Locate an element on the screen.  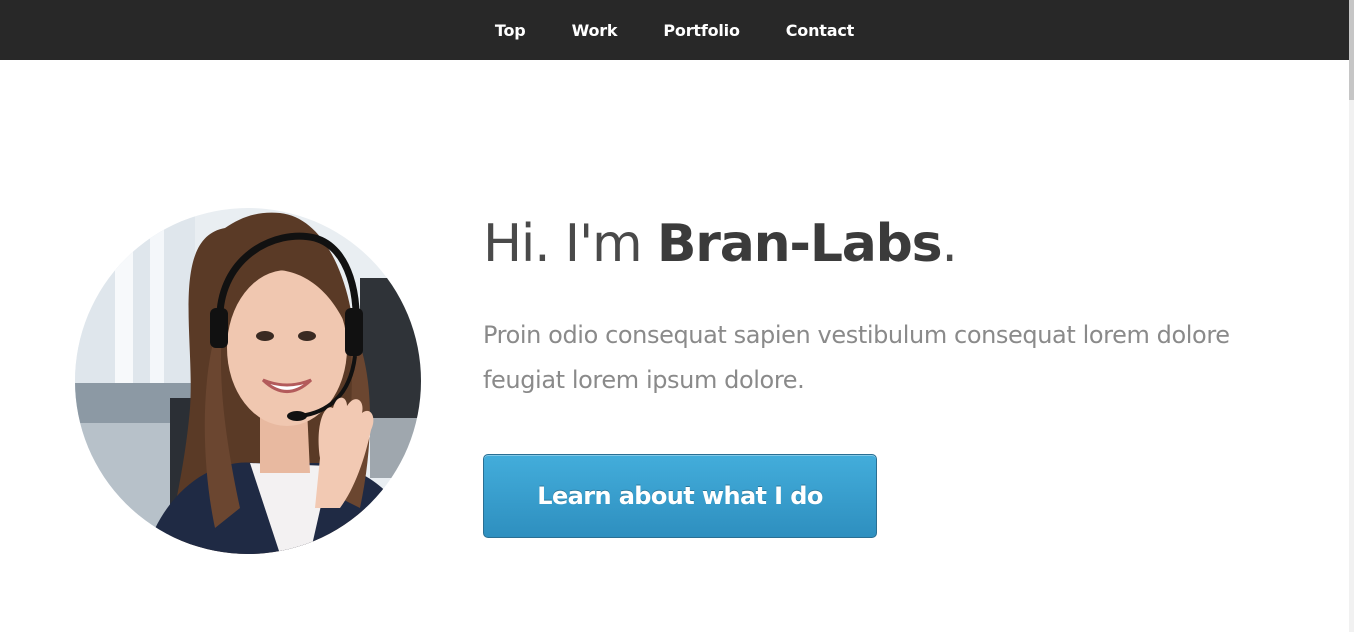
top-navigation: Top Work Portfolio Contact is located at coordinates (674, 30).